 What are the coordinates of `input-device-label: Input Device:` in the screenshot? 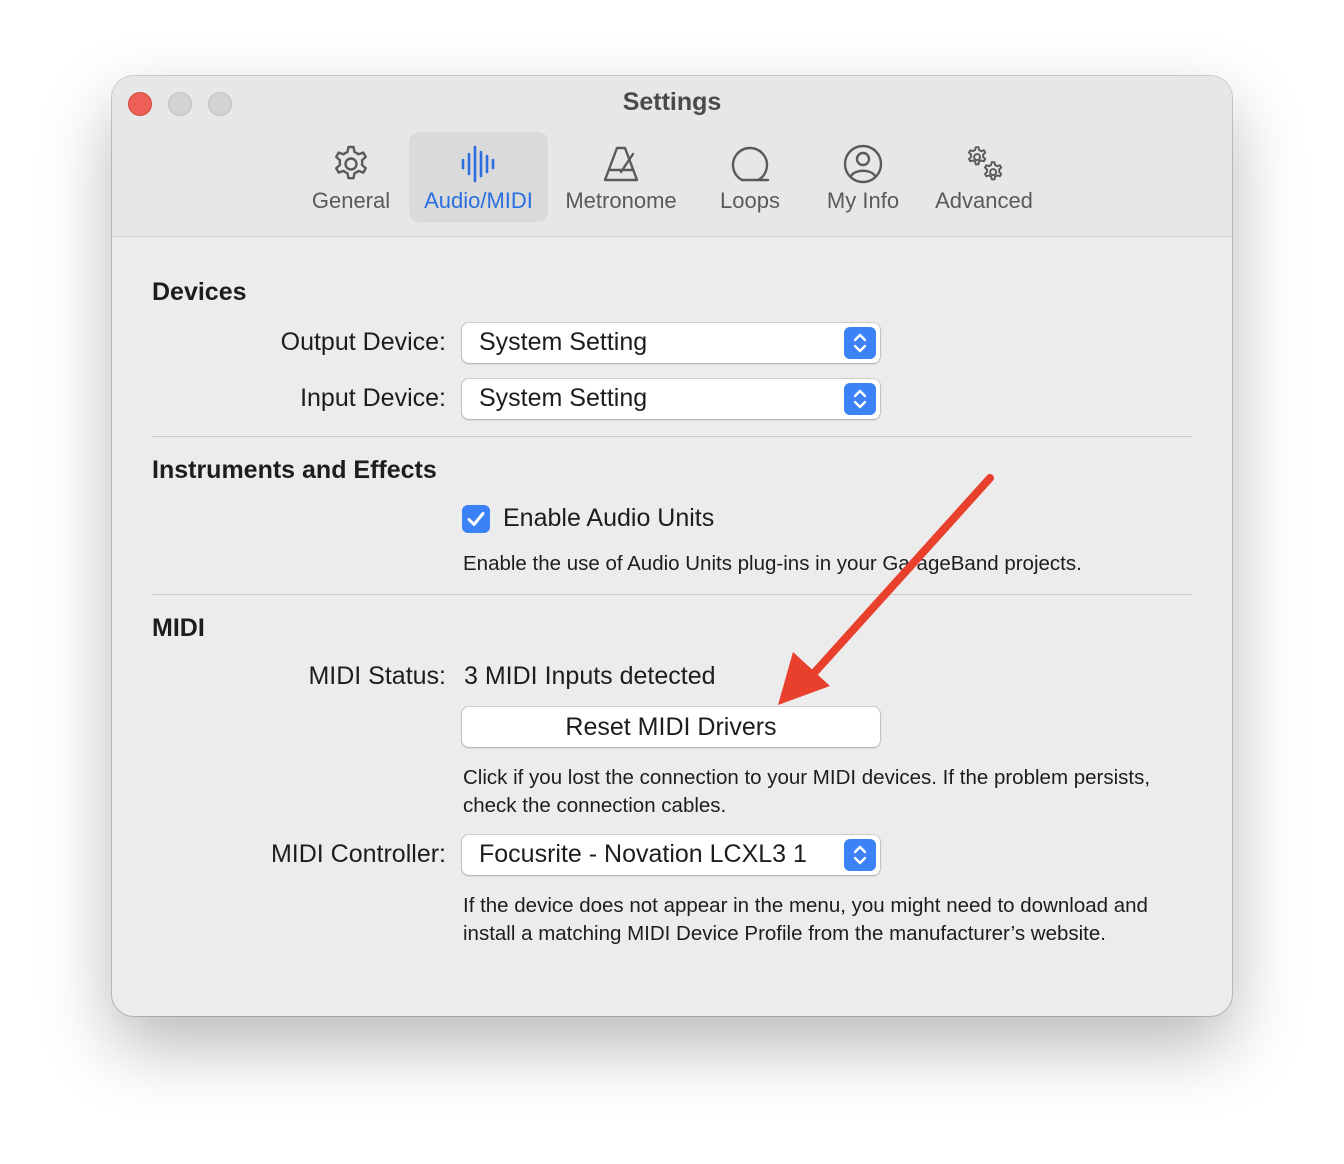 It's located at (373, 398).